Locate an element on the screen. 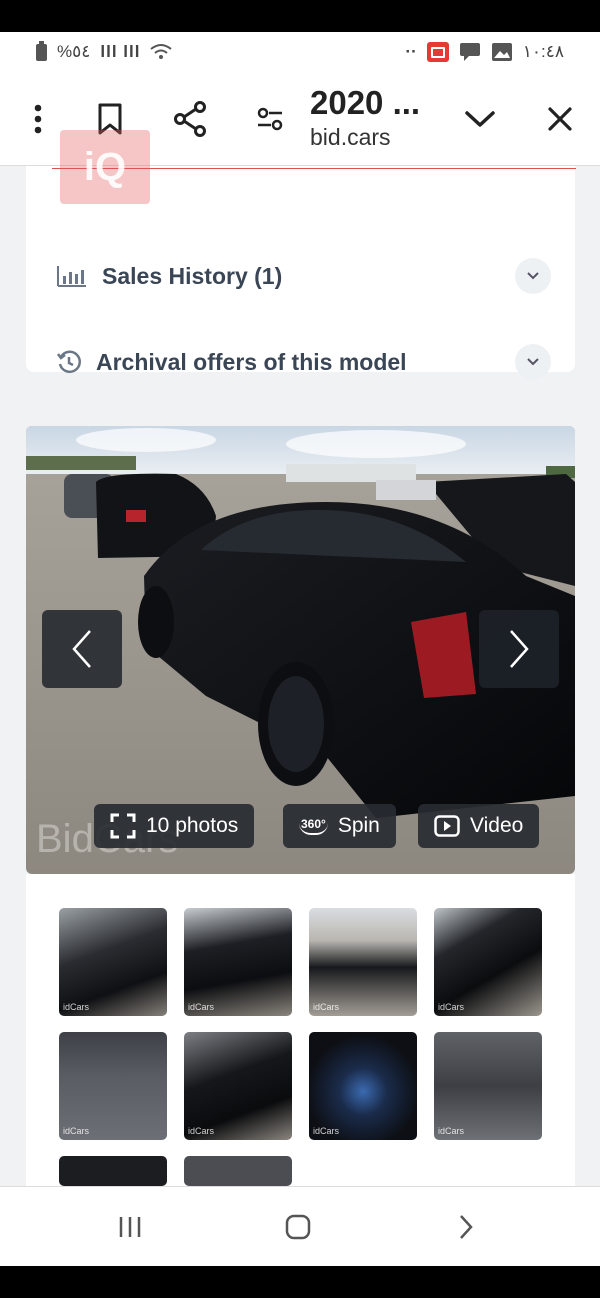 The height and width of the screenshot is (1298, 600). status-left: %٥٤ lll lll is located at coordinates (104, 51).